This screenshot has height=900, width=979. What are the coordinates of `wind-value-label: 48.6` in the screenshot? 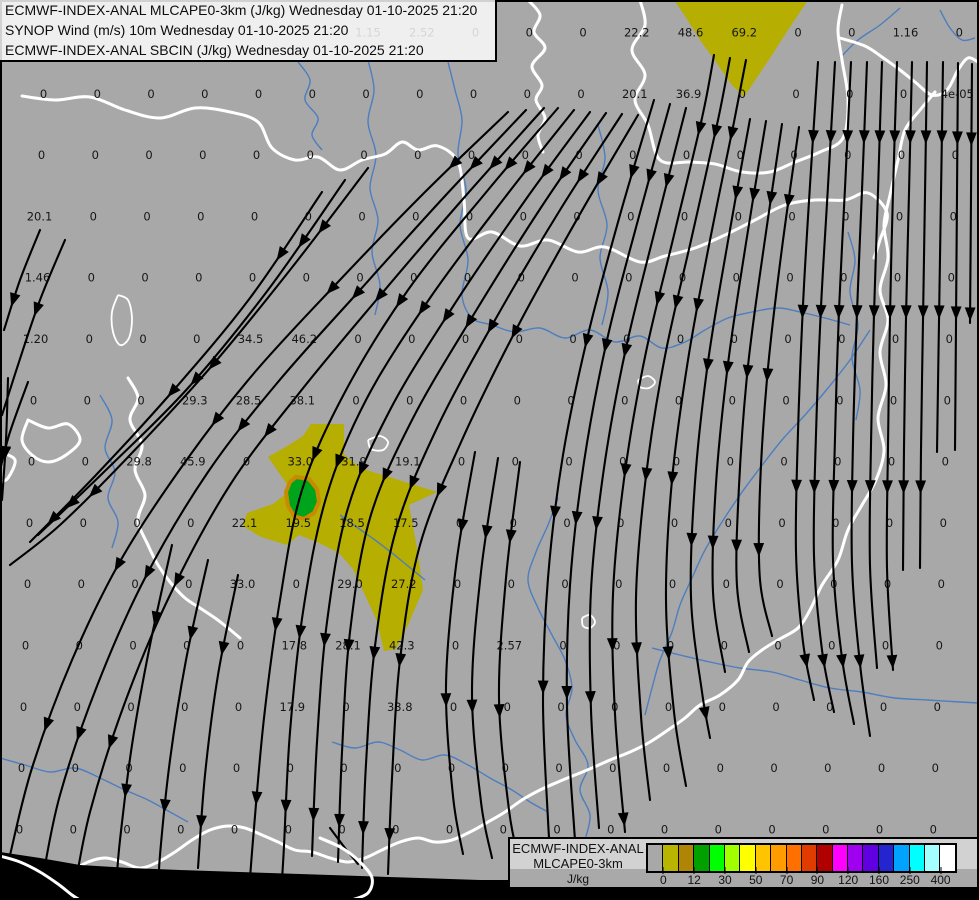 It's located at (691, 33).